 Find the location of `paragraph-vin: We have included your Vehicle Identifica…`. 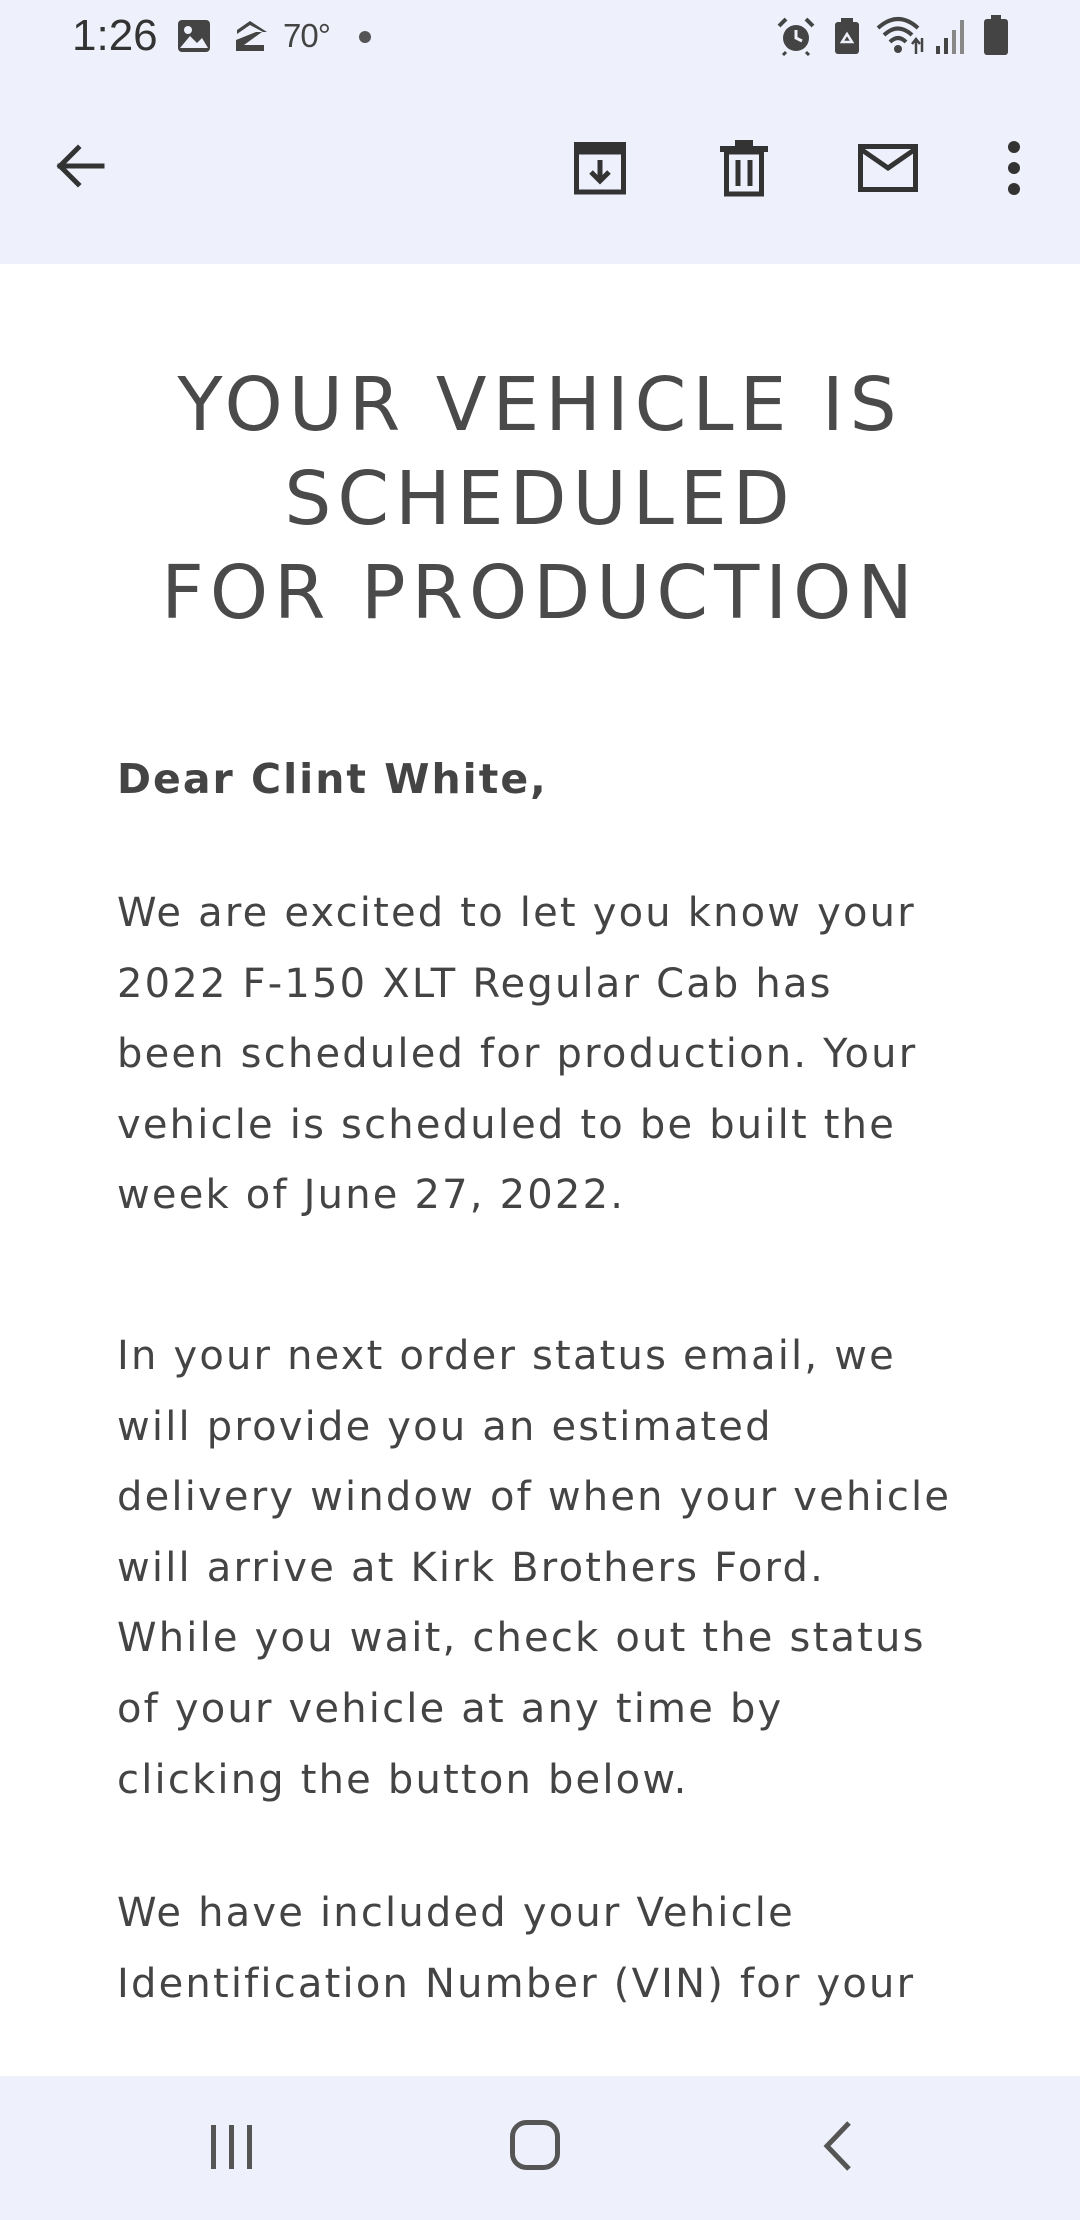

paragraph-vin: We have included your Vehicle Identifica… is located at coordinates (516, 1948).